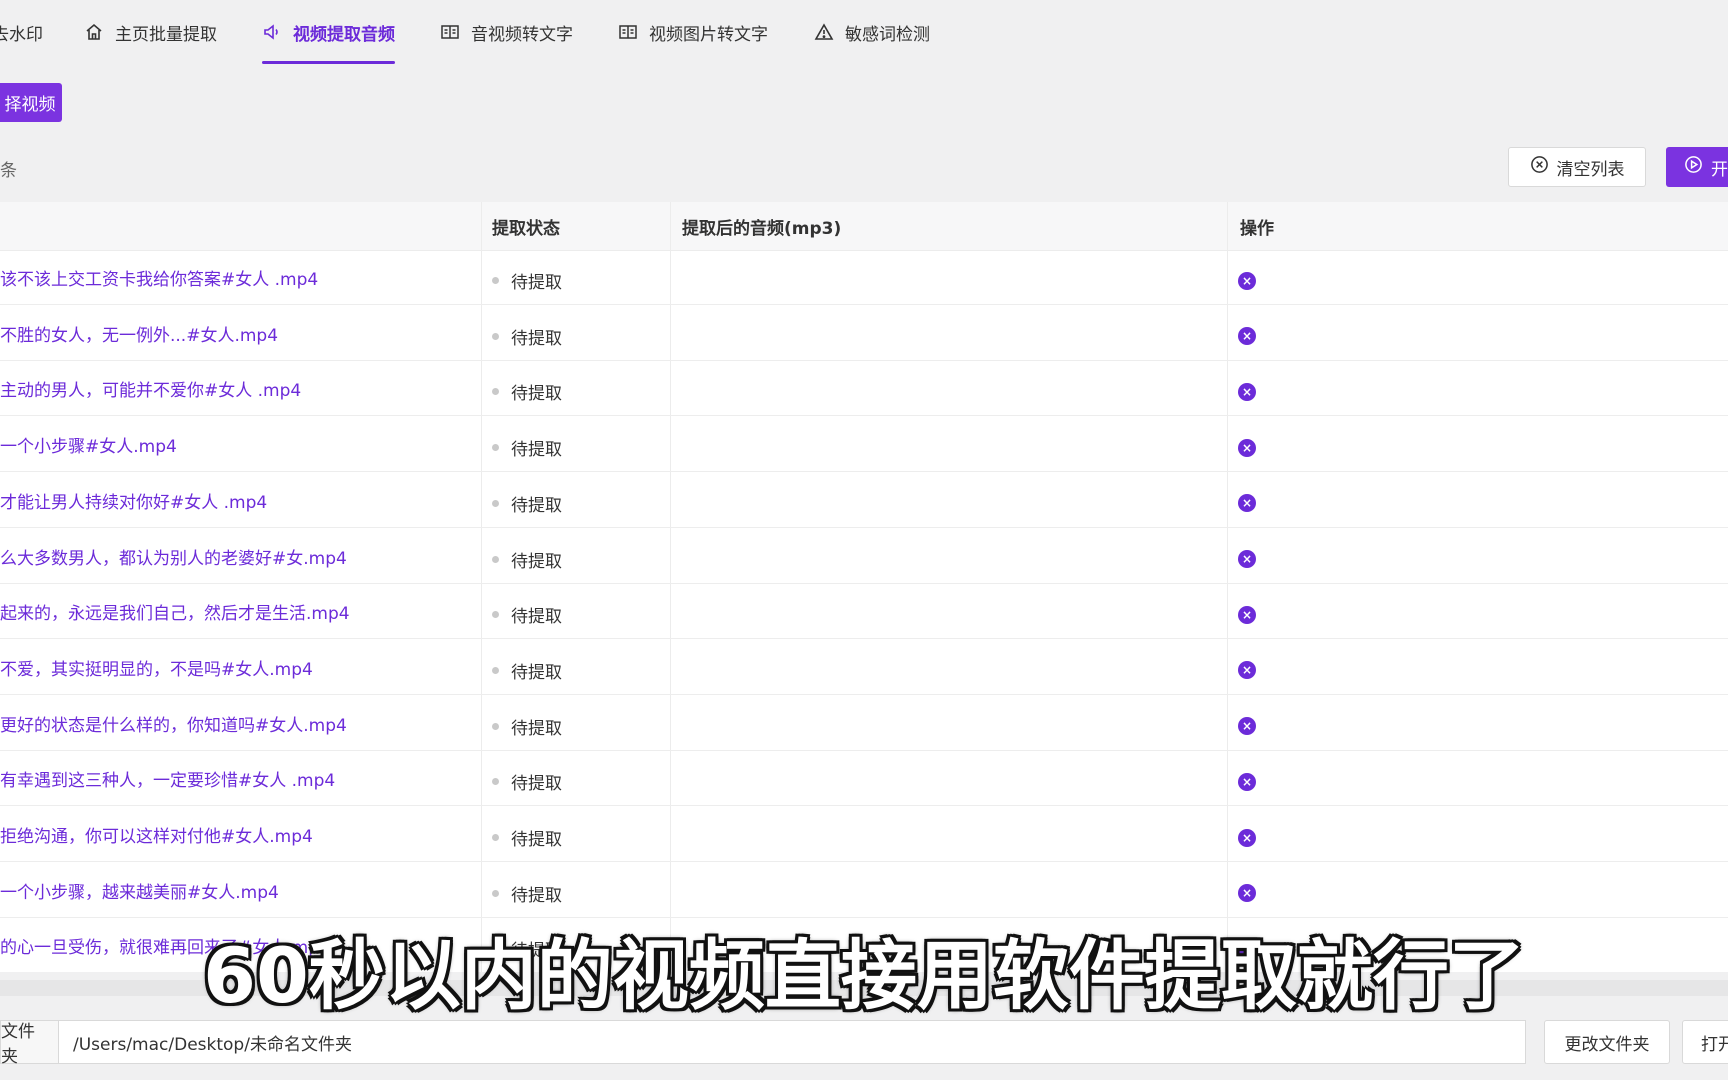 Image resolution: width=1728 pixels, height=1080 pixels. I want to click on tab-watermark: 去水印, so click(21, 32).